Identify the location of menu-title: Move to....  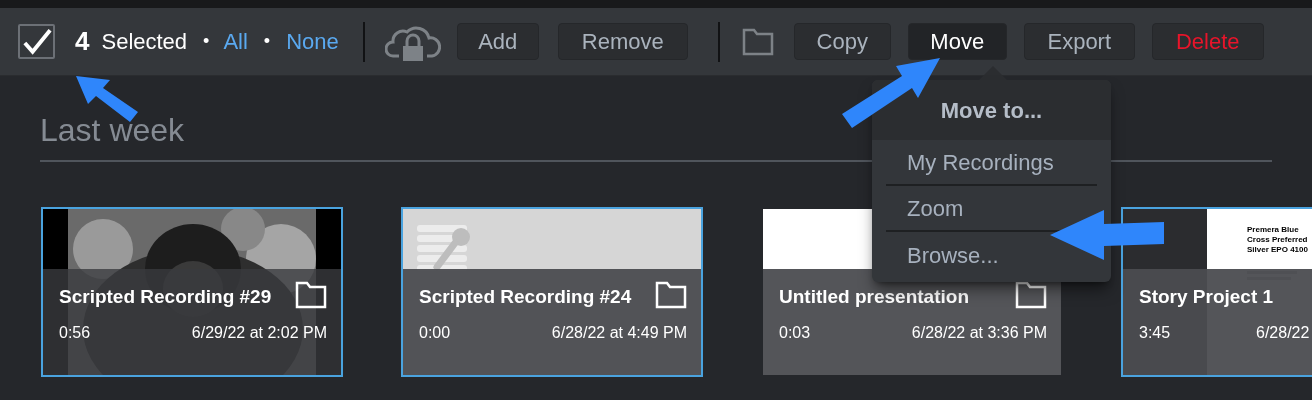
(991, 110).